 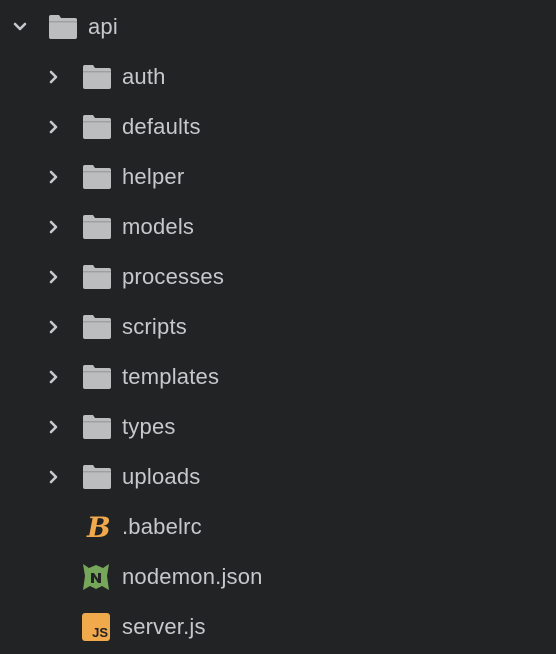 What do you see at coordinates (158, 226) in the screenshot?
I see `tree-item-label: models` at bounding box center [158, 226].